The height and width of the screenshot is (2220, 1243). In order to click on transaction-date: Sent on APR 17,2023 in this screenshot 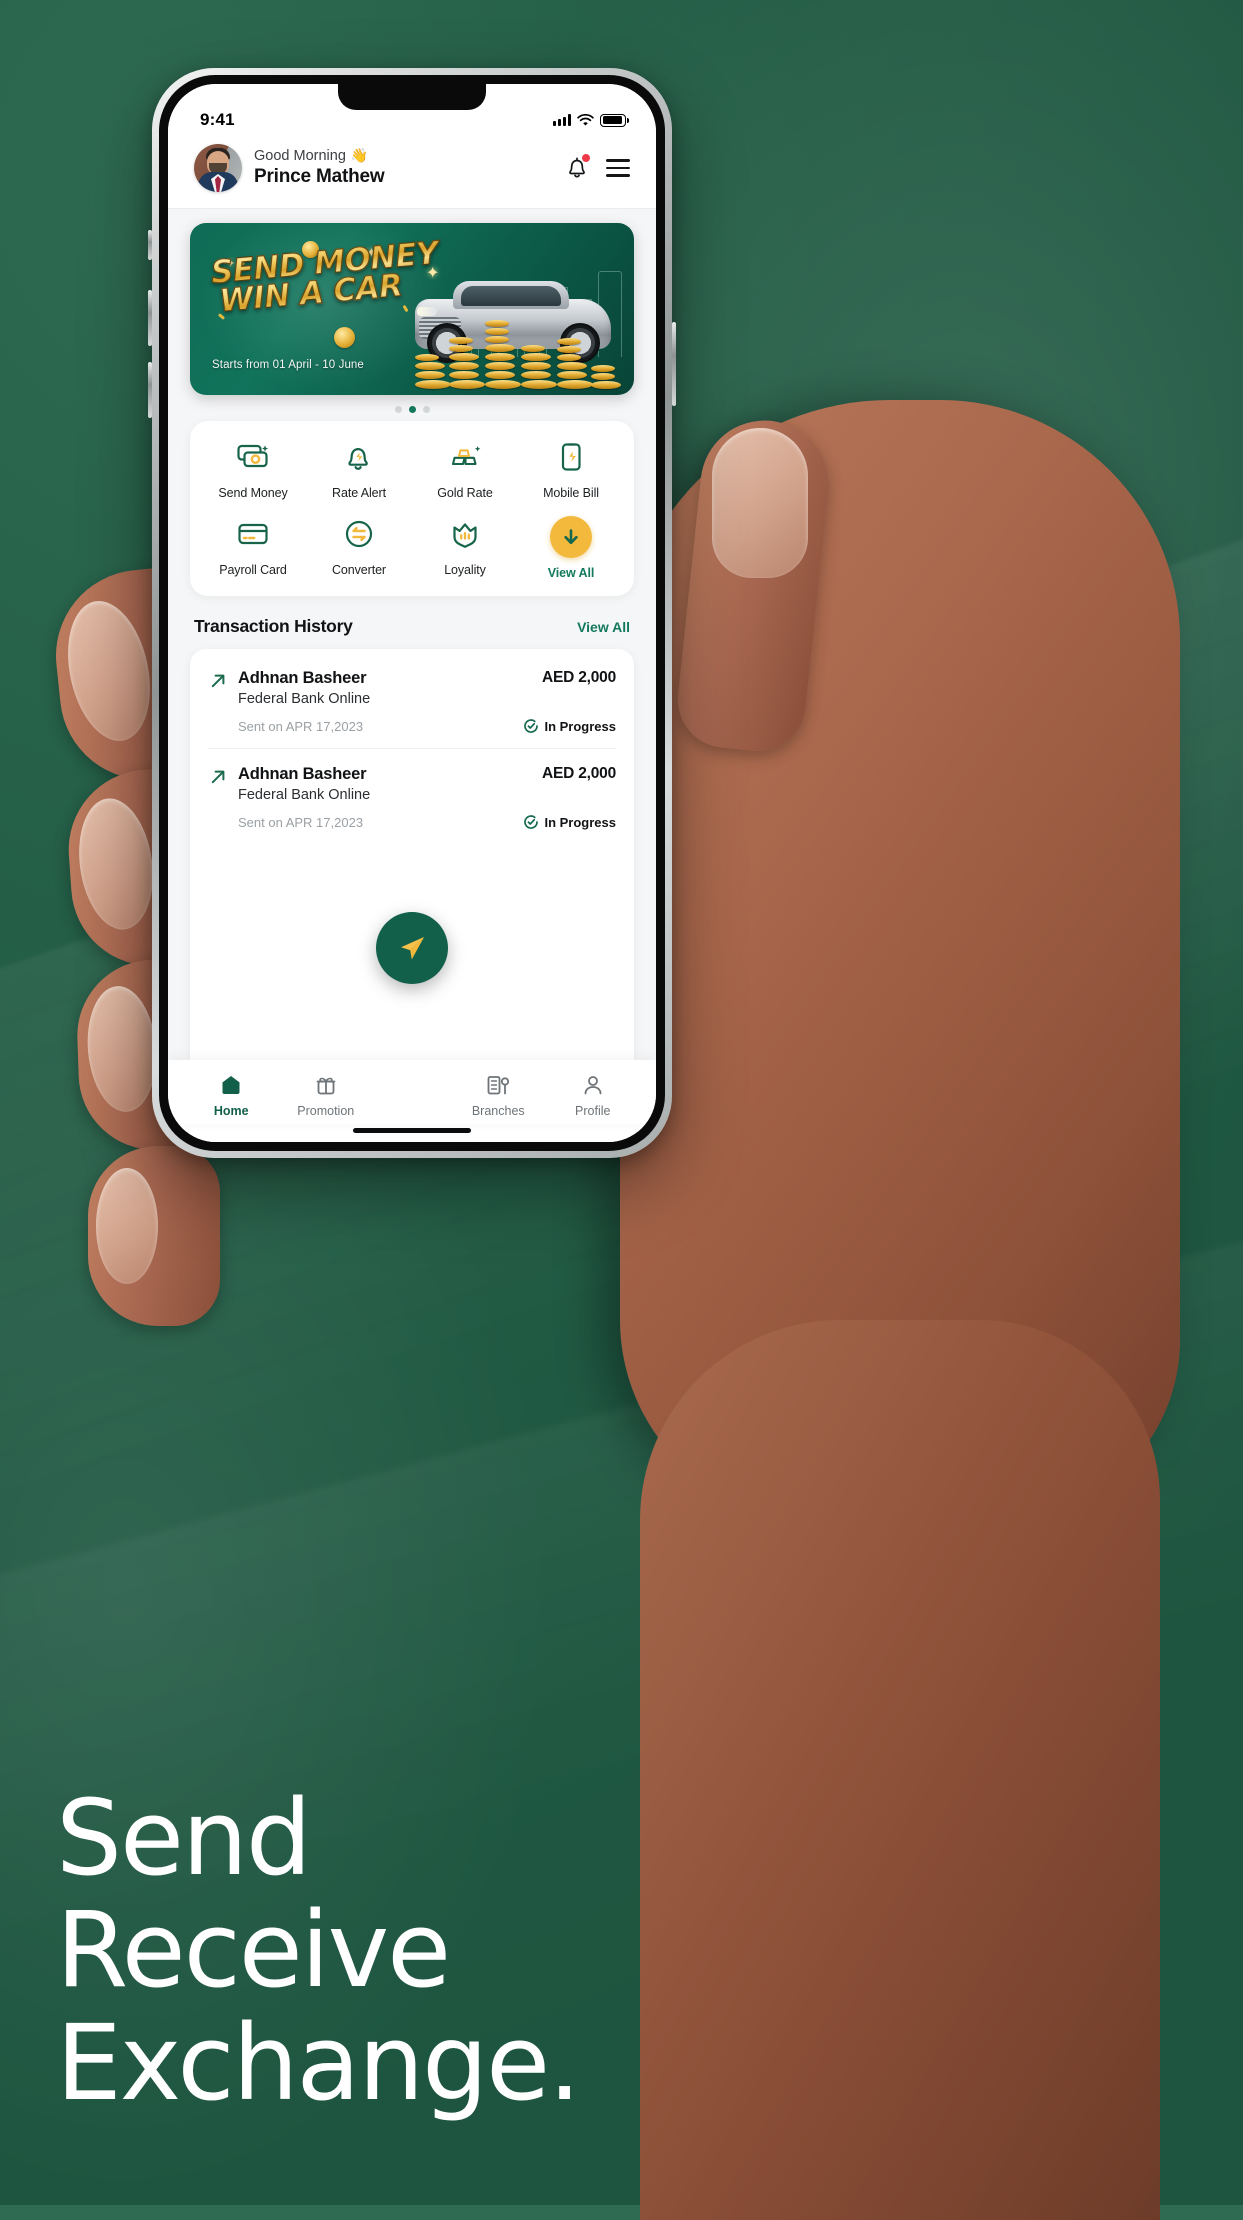, I will do `click(301, 822)`.